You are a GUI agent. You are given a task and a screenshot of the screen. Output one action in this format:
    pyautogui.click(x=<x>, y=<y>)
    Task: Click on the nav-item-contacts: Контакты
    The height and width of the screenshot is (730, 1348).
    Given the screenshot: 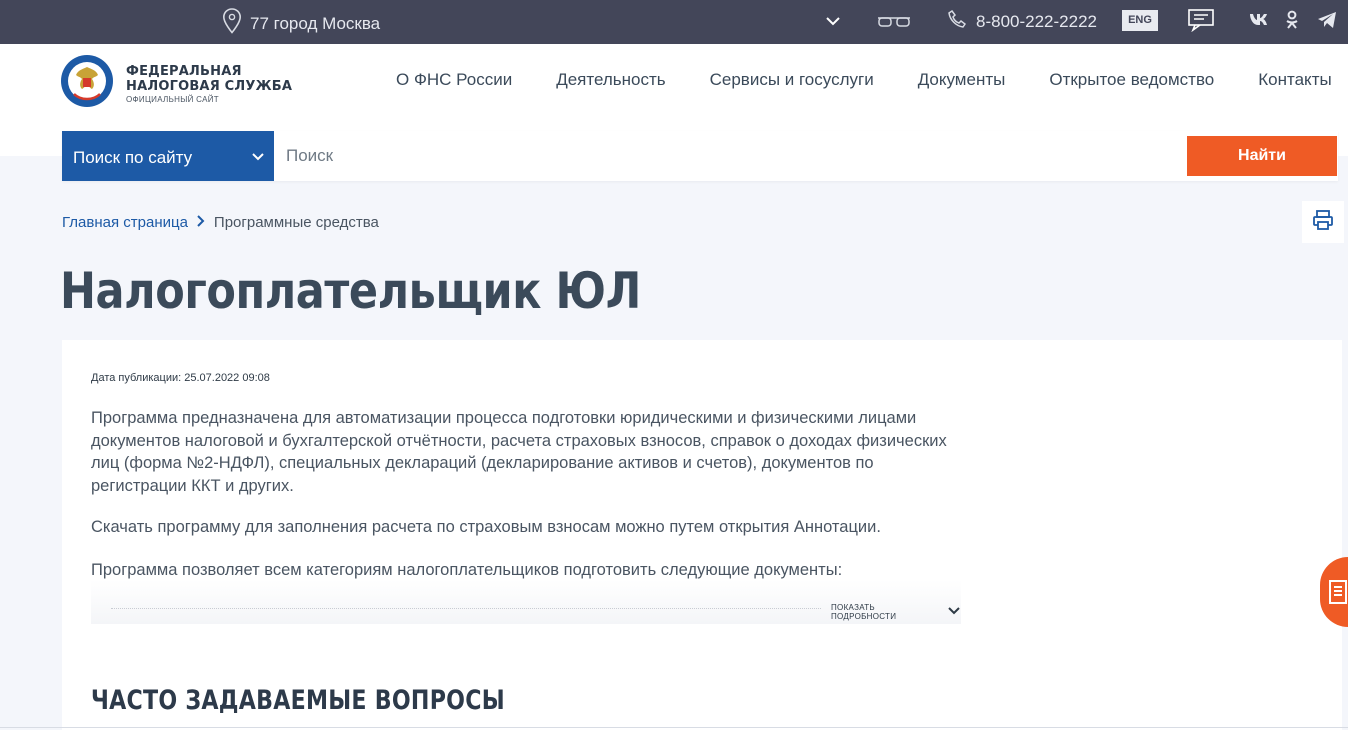 What is the action you would take?
    pyautogui.click(x=1294, y=80)
    